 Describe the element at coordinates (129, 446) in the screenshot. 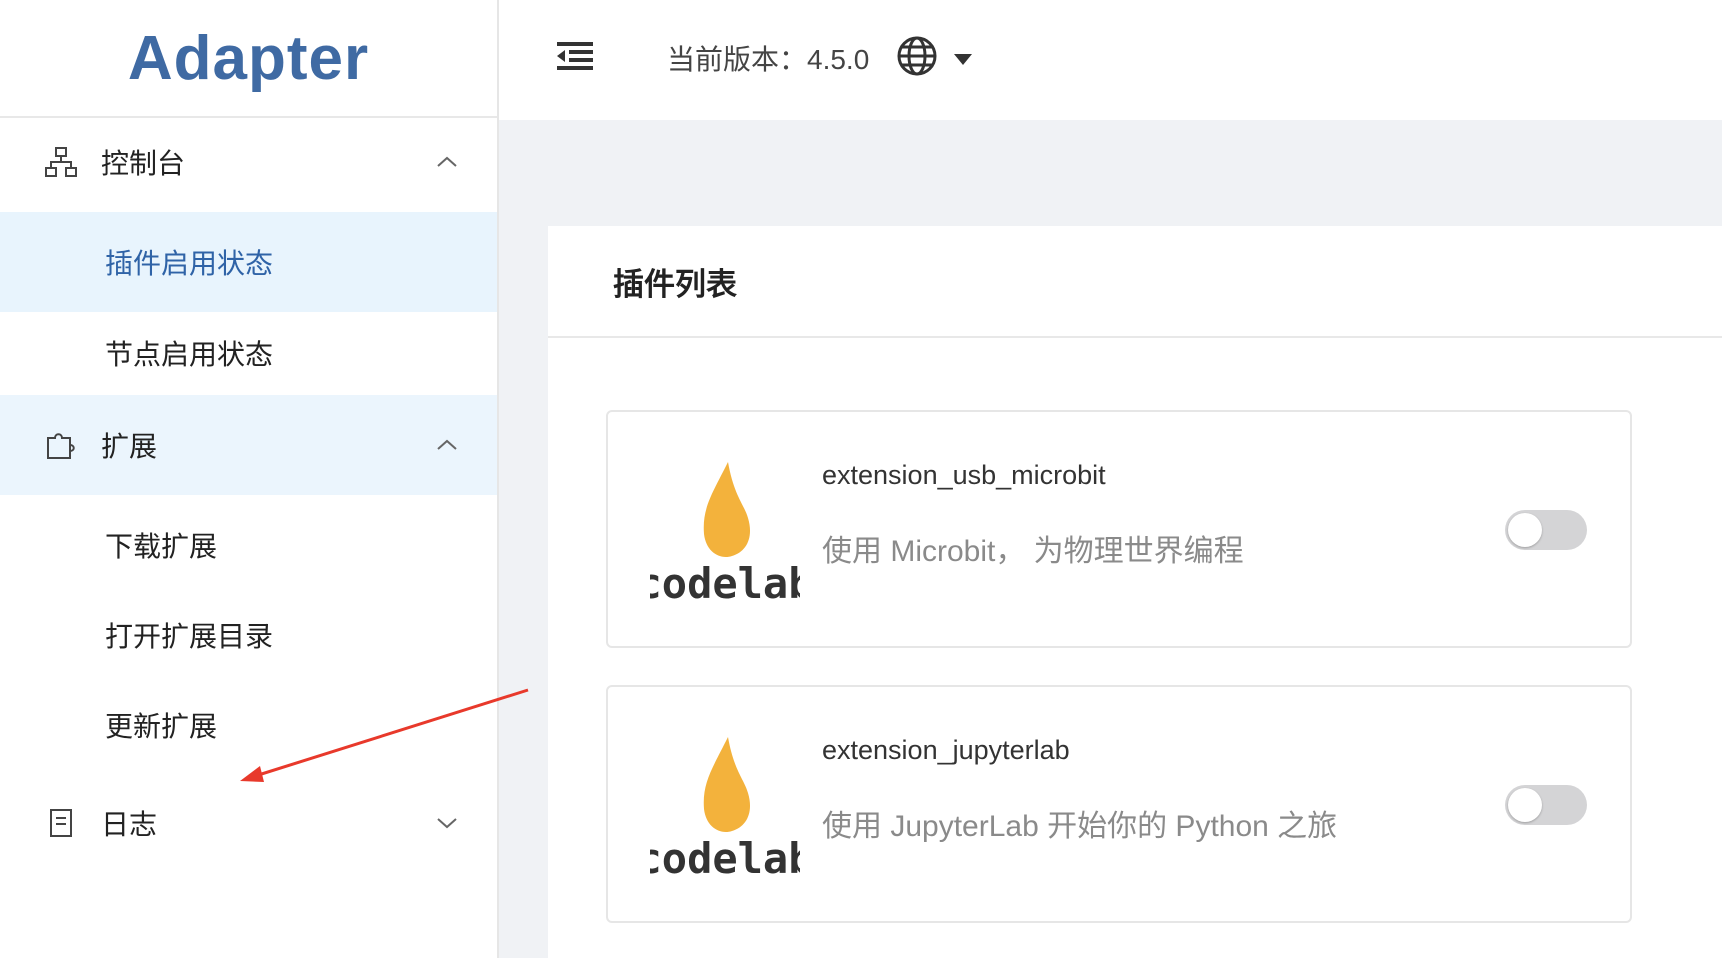

I see `sidebar-group-label: 扩展` at that location.